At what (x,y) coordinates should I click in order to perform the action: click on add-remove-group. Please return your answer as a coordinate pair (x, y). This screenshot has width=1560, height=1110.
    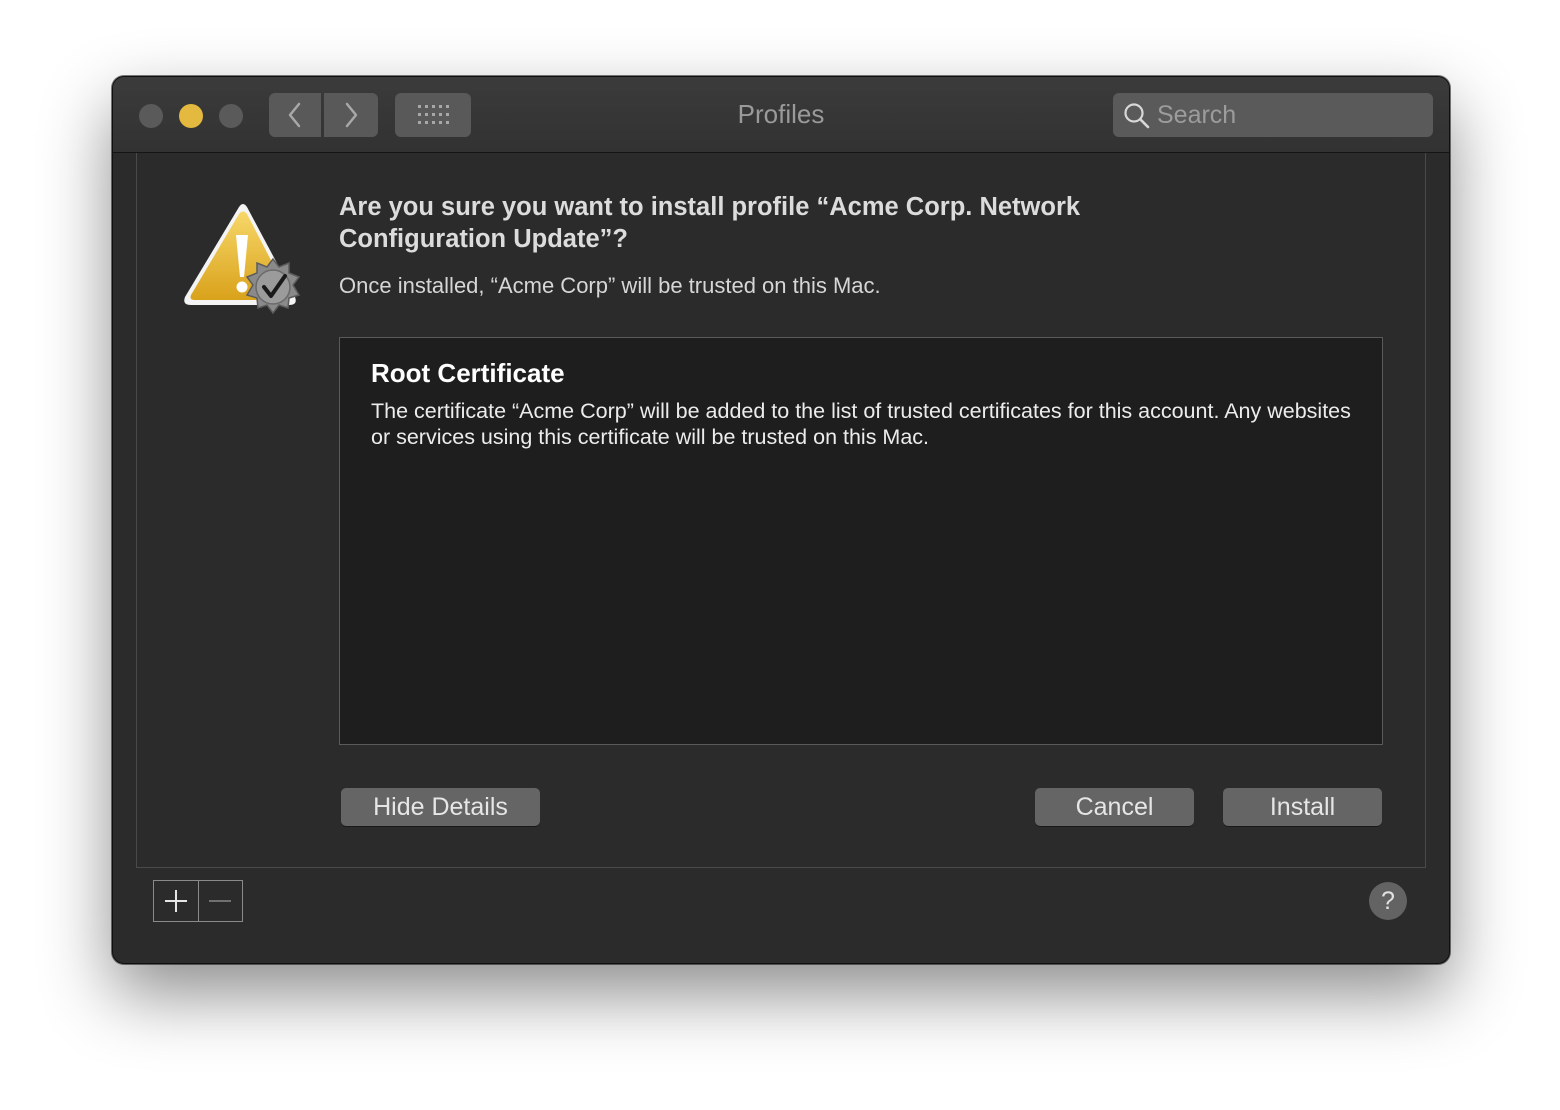
    Looking at the image, I should click on (198, 901).